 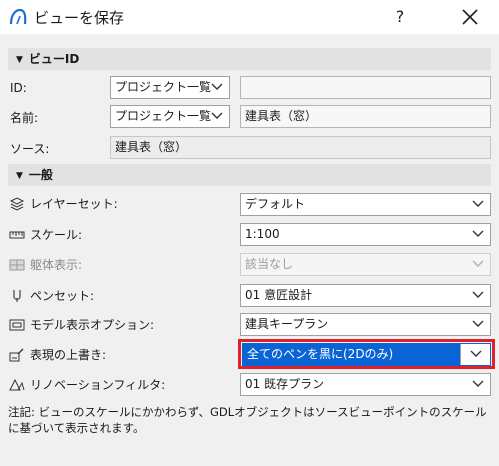 What do you see at coordinates (18, 88) in the screenshot?
I see `id-label: ID:` at bounding box center [18, 88].